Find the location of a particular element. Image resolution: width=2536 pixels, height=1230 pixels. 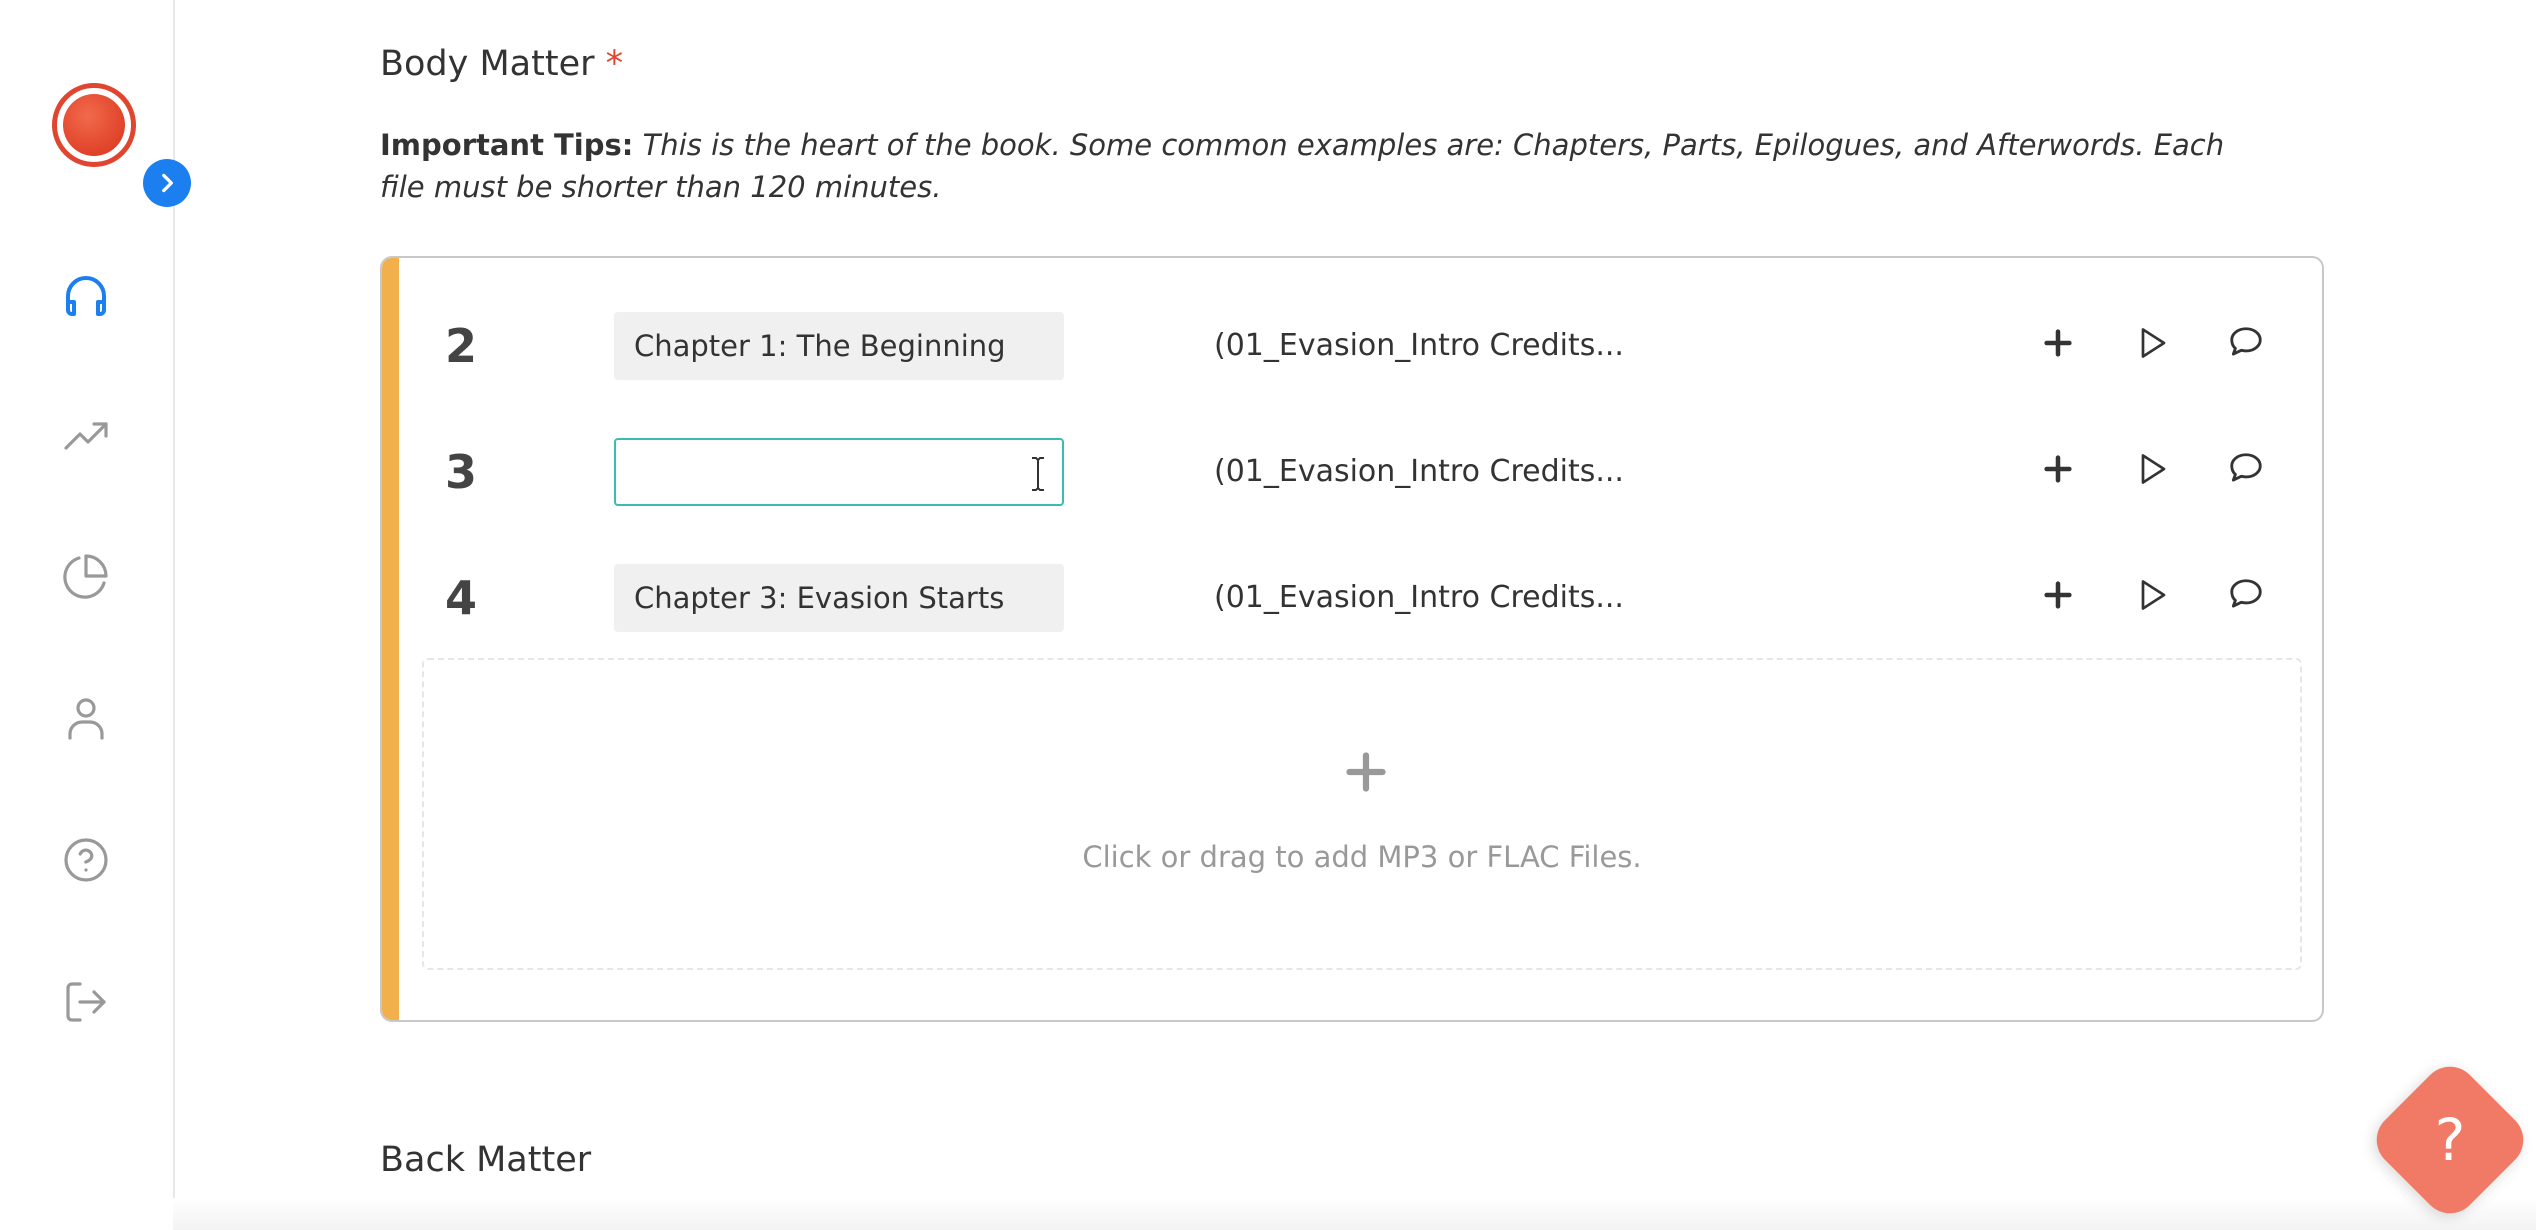

required-mark: * is located at coordinates (614, 64).